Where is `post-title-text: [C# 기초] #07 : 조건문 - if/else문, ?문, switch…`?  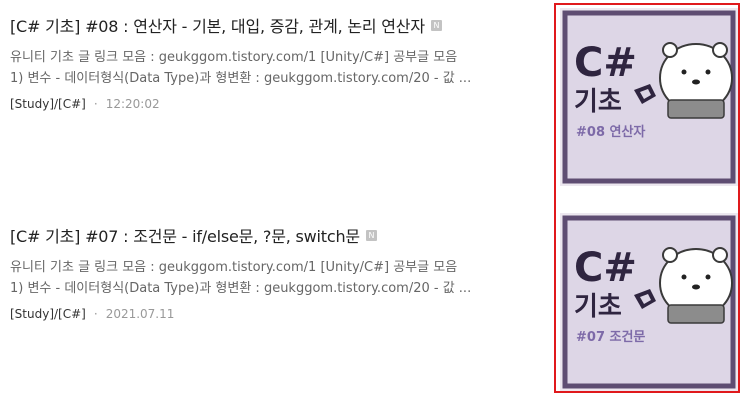 post-title-text: [C# 기초] #07 : 조건문 - if/else문, ?문, switch… is located at coordinates (185, 236).